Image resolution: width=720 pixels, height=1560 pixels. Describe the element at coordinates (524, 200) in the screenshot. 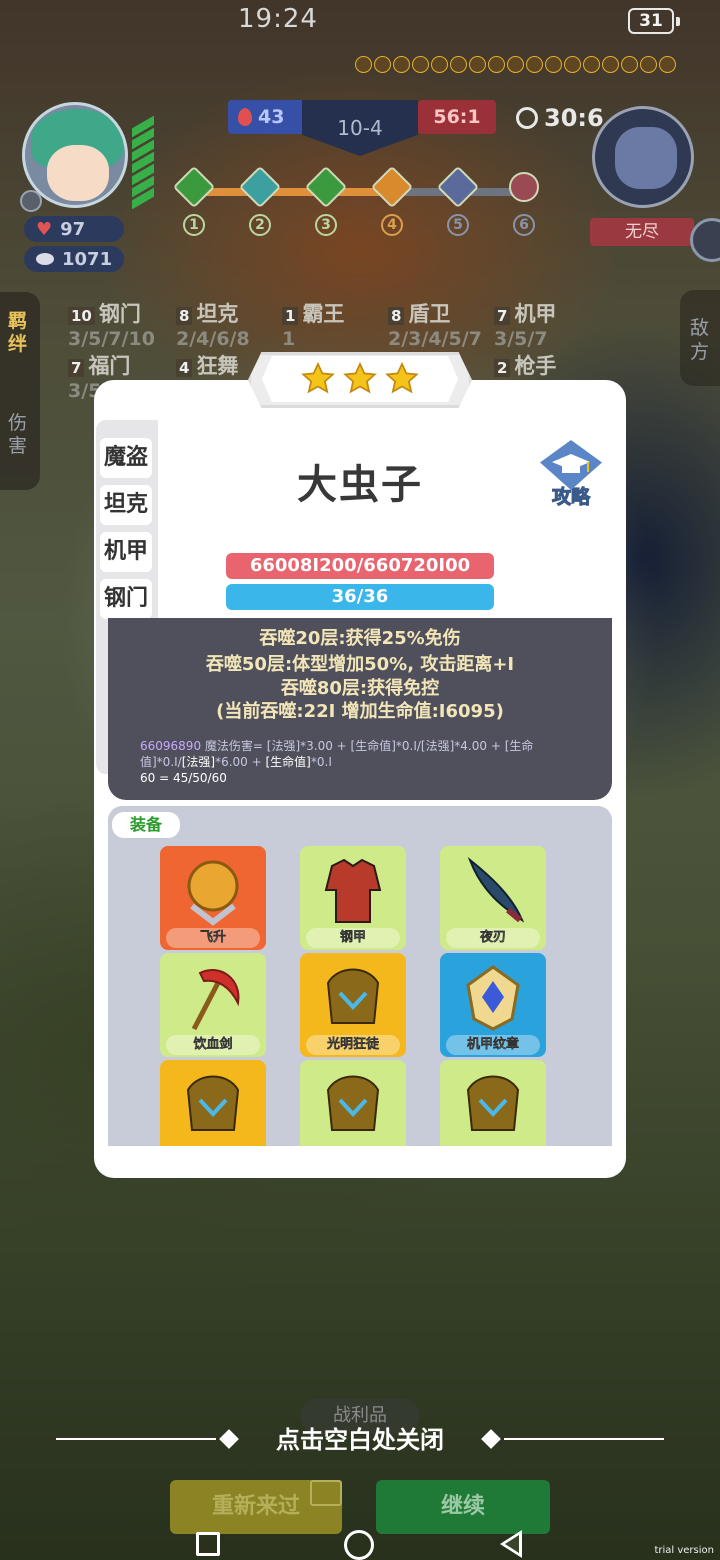

I see `stage-node: 6` at that location.